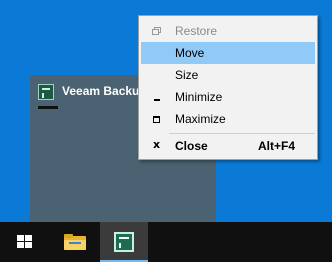 The height and width of the screenshot is (262, 332). I want to click on start-button, so click(24, 242).